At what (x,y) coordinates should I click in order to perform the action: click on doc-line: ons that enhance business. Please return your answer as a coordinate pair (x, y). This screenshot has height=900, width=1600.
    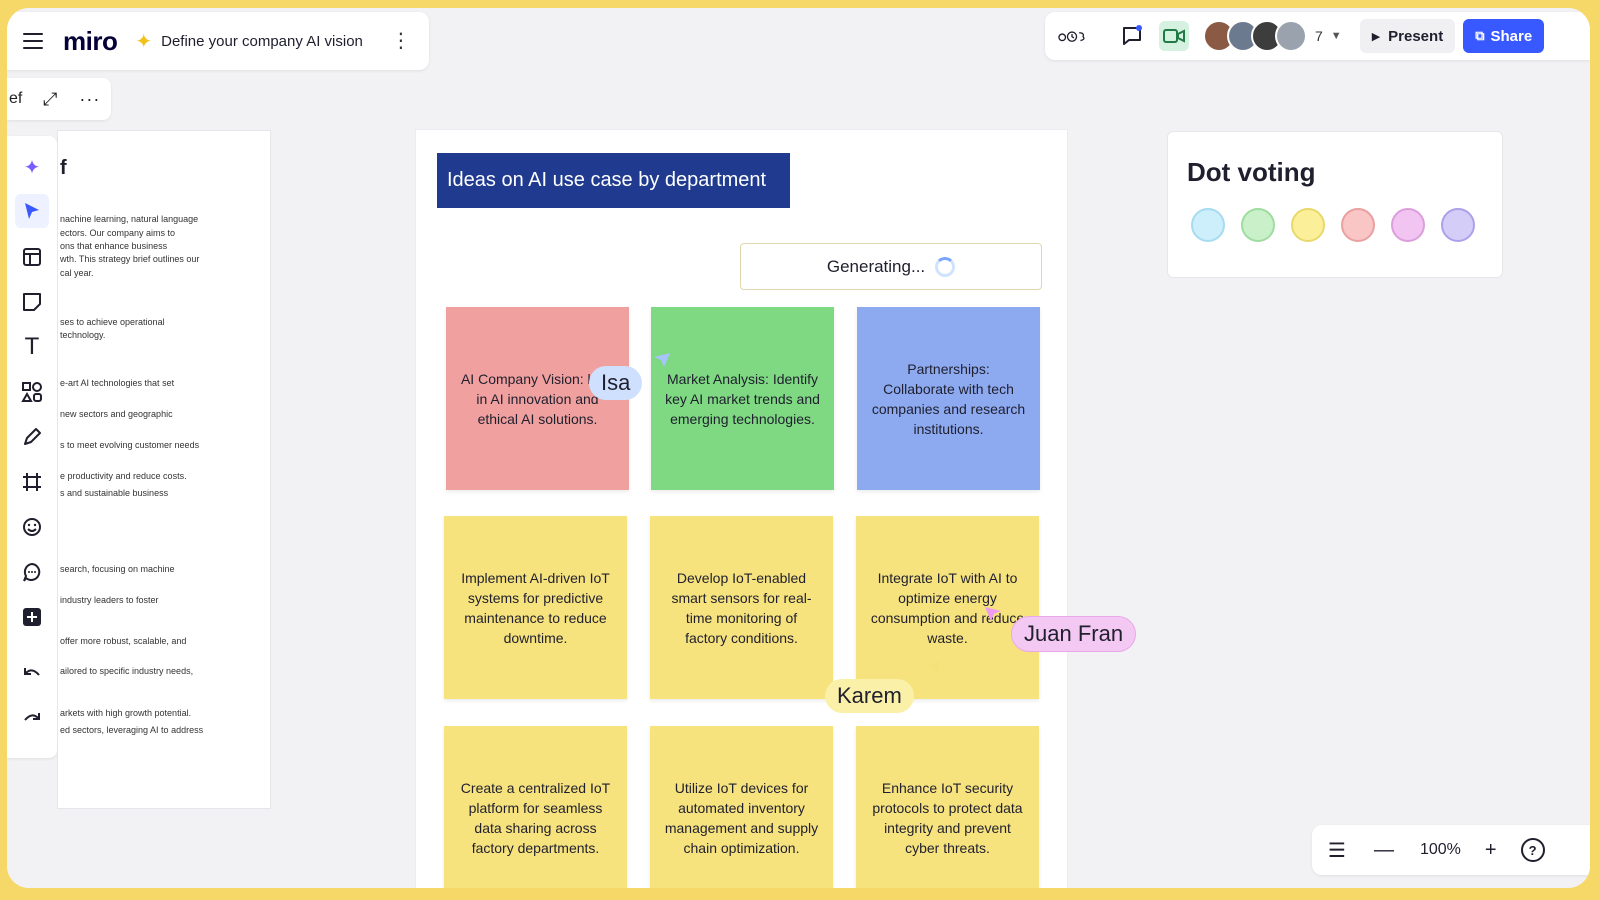
    Looking at the image, I should click on (114, 246).